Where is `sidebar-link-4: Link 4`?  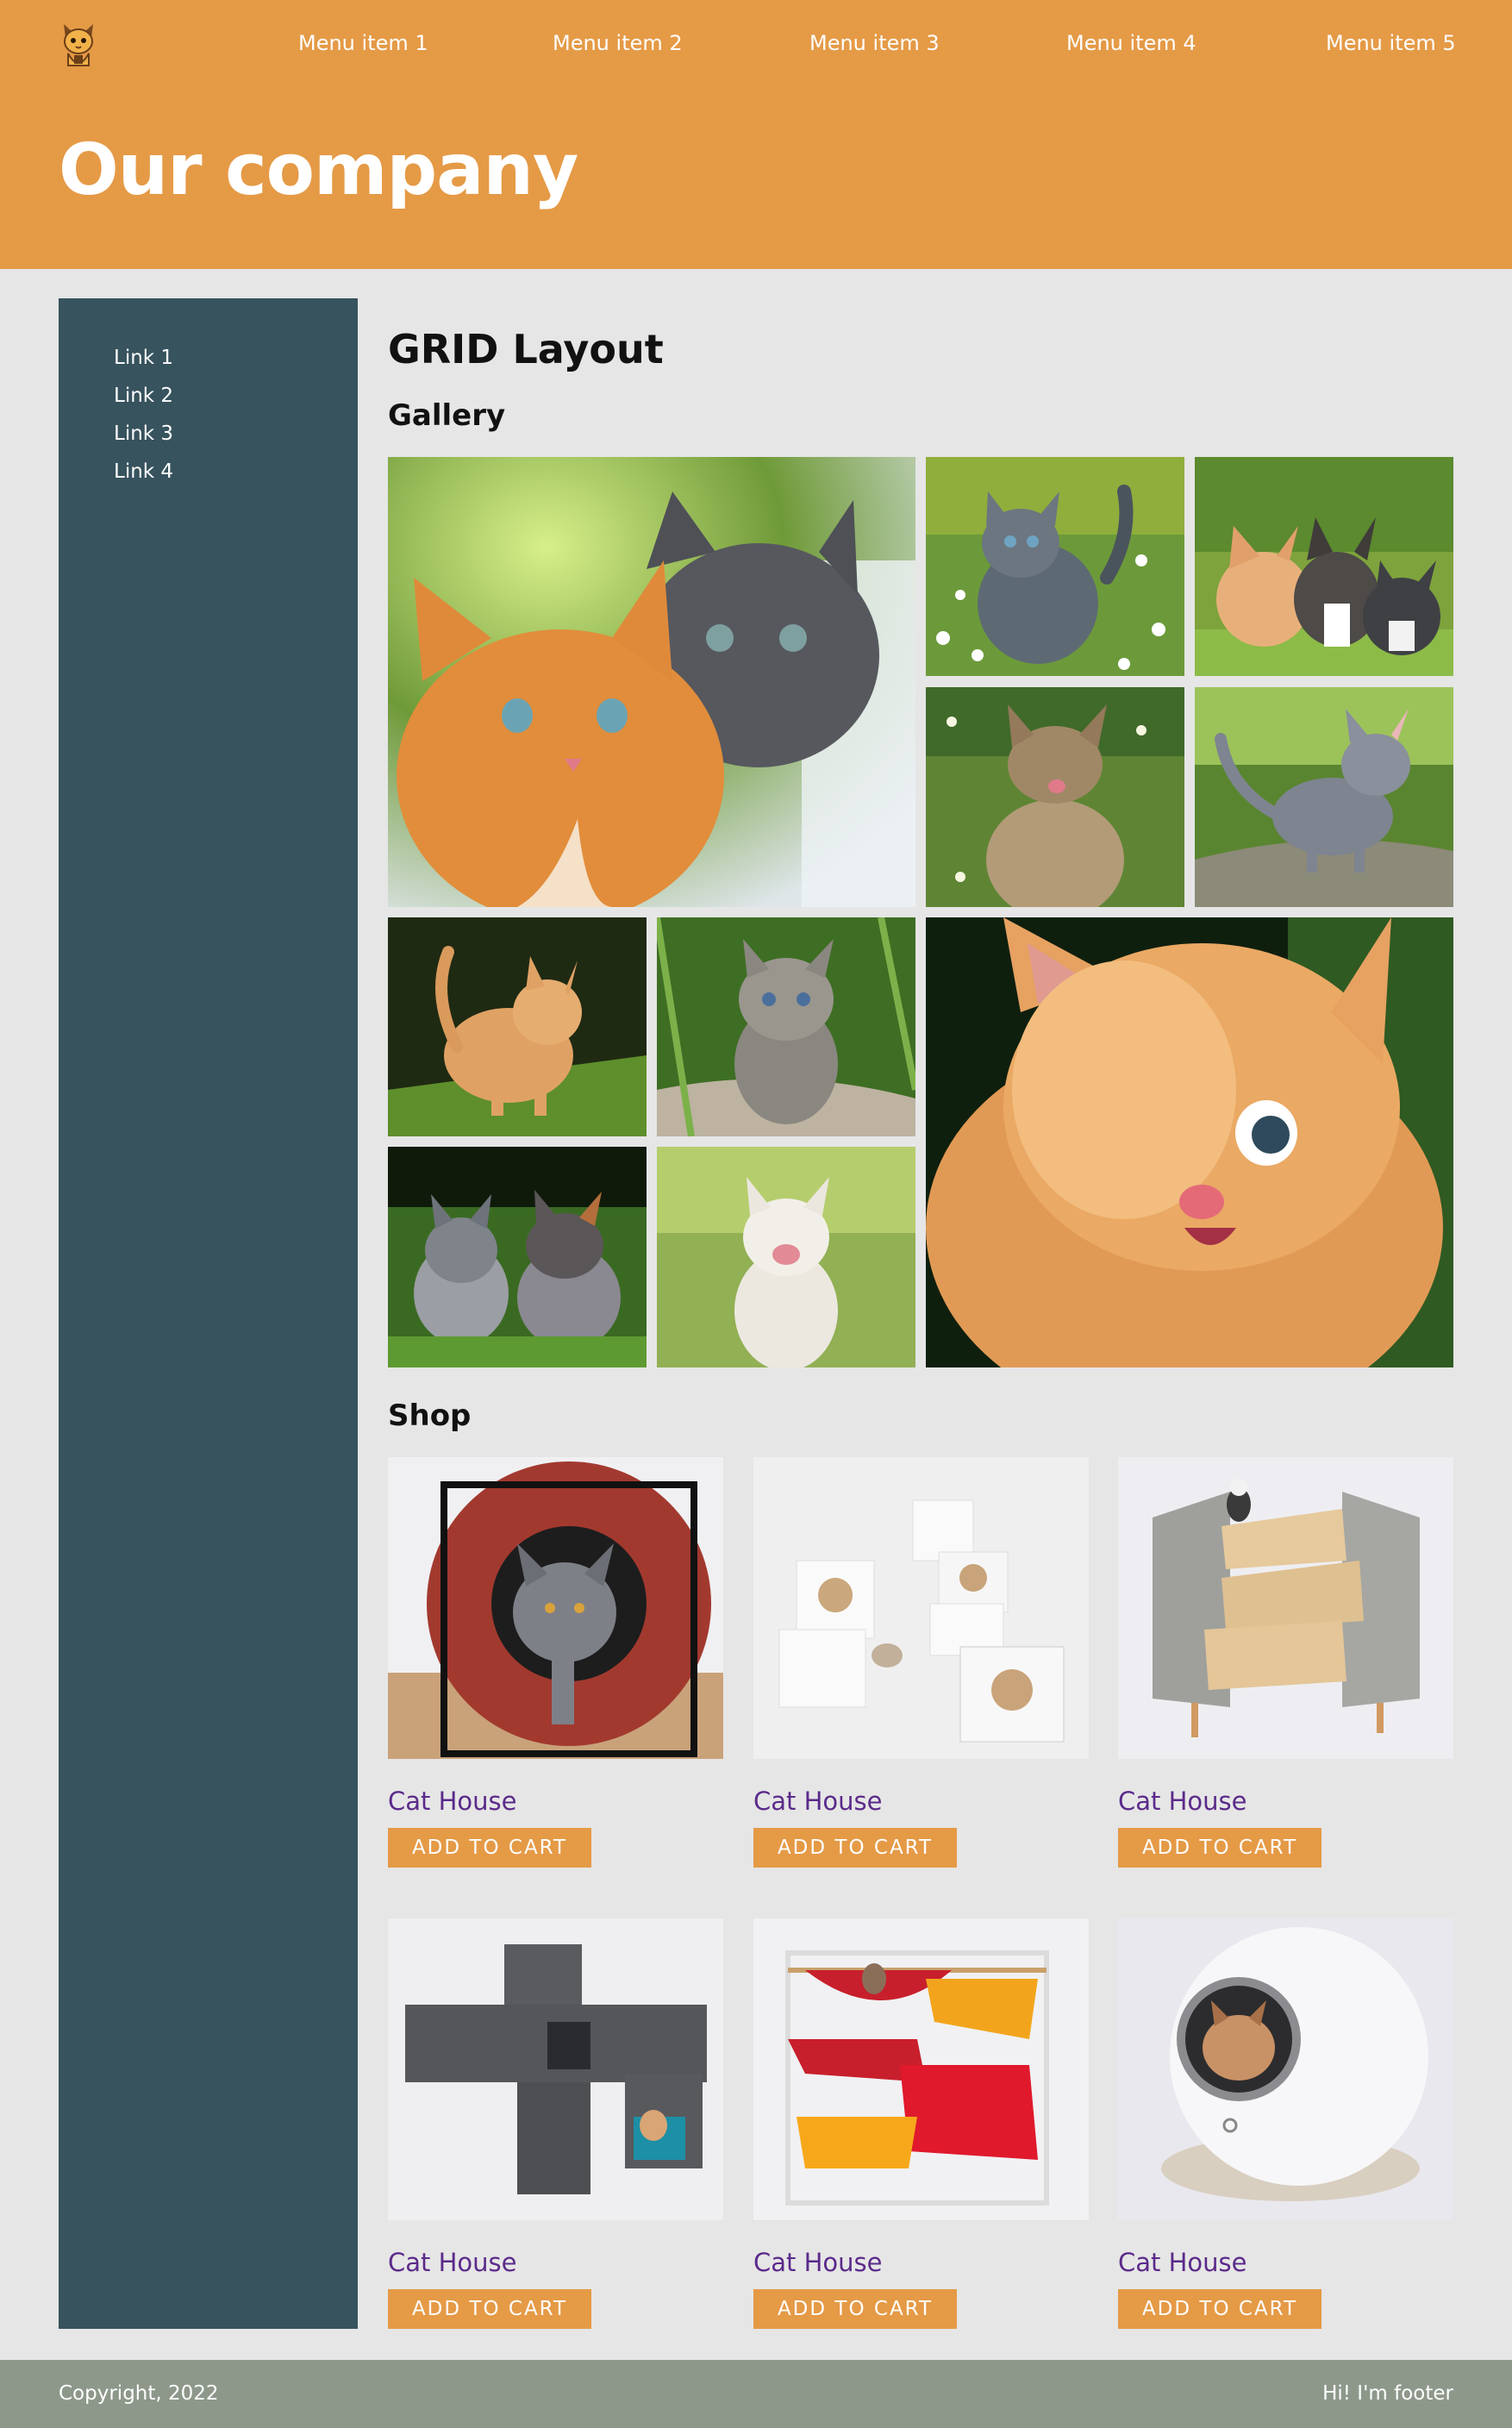 sidebar-link-4: Link 4 is located at coordinates (143, 471).